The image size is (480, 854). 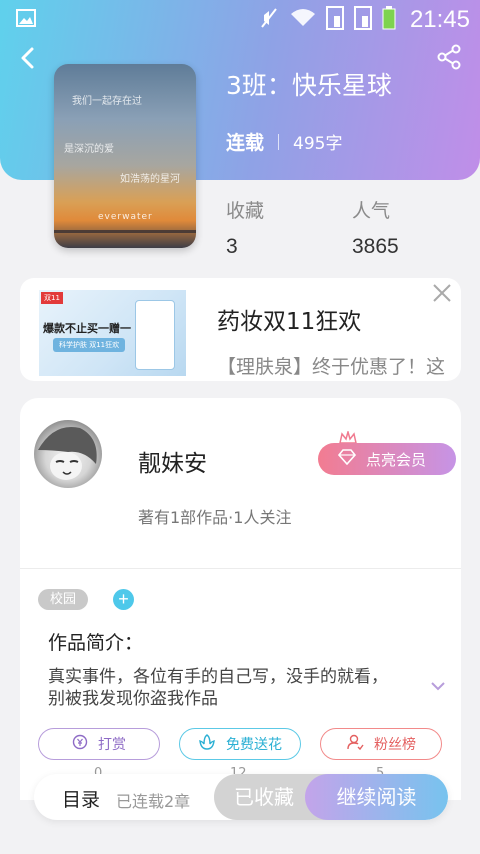 What do you see at coordinates (112, 745) in the screenshot?
I see `tip-label: 打赏` at bounding box center [112, 745].